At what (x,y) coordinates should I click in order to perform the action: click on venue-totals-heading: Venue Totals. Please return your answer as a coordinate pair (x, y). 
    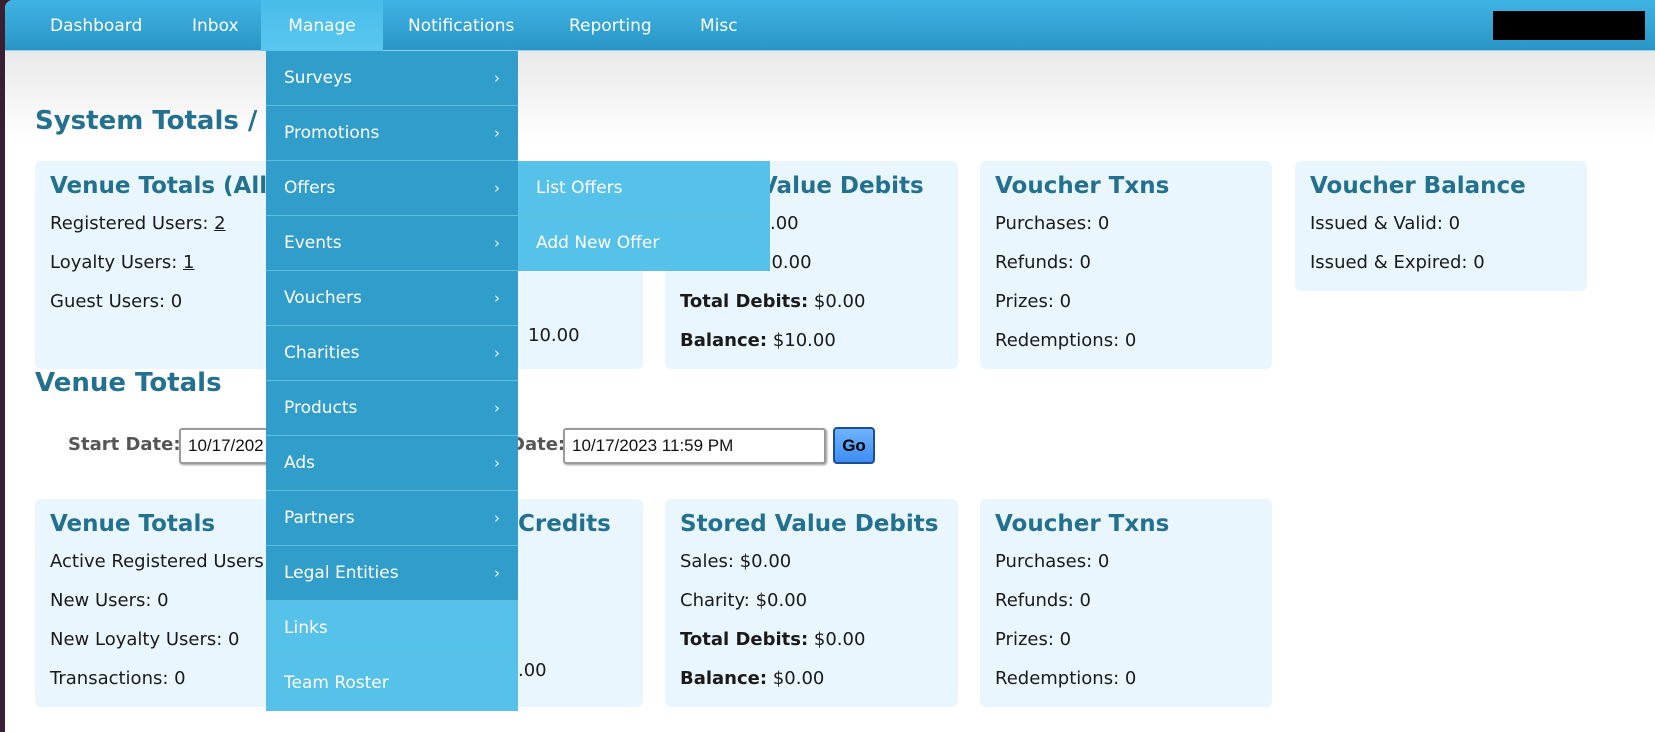
    Looking at the image, I should click on (128, 383).